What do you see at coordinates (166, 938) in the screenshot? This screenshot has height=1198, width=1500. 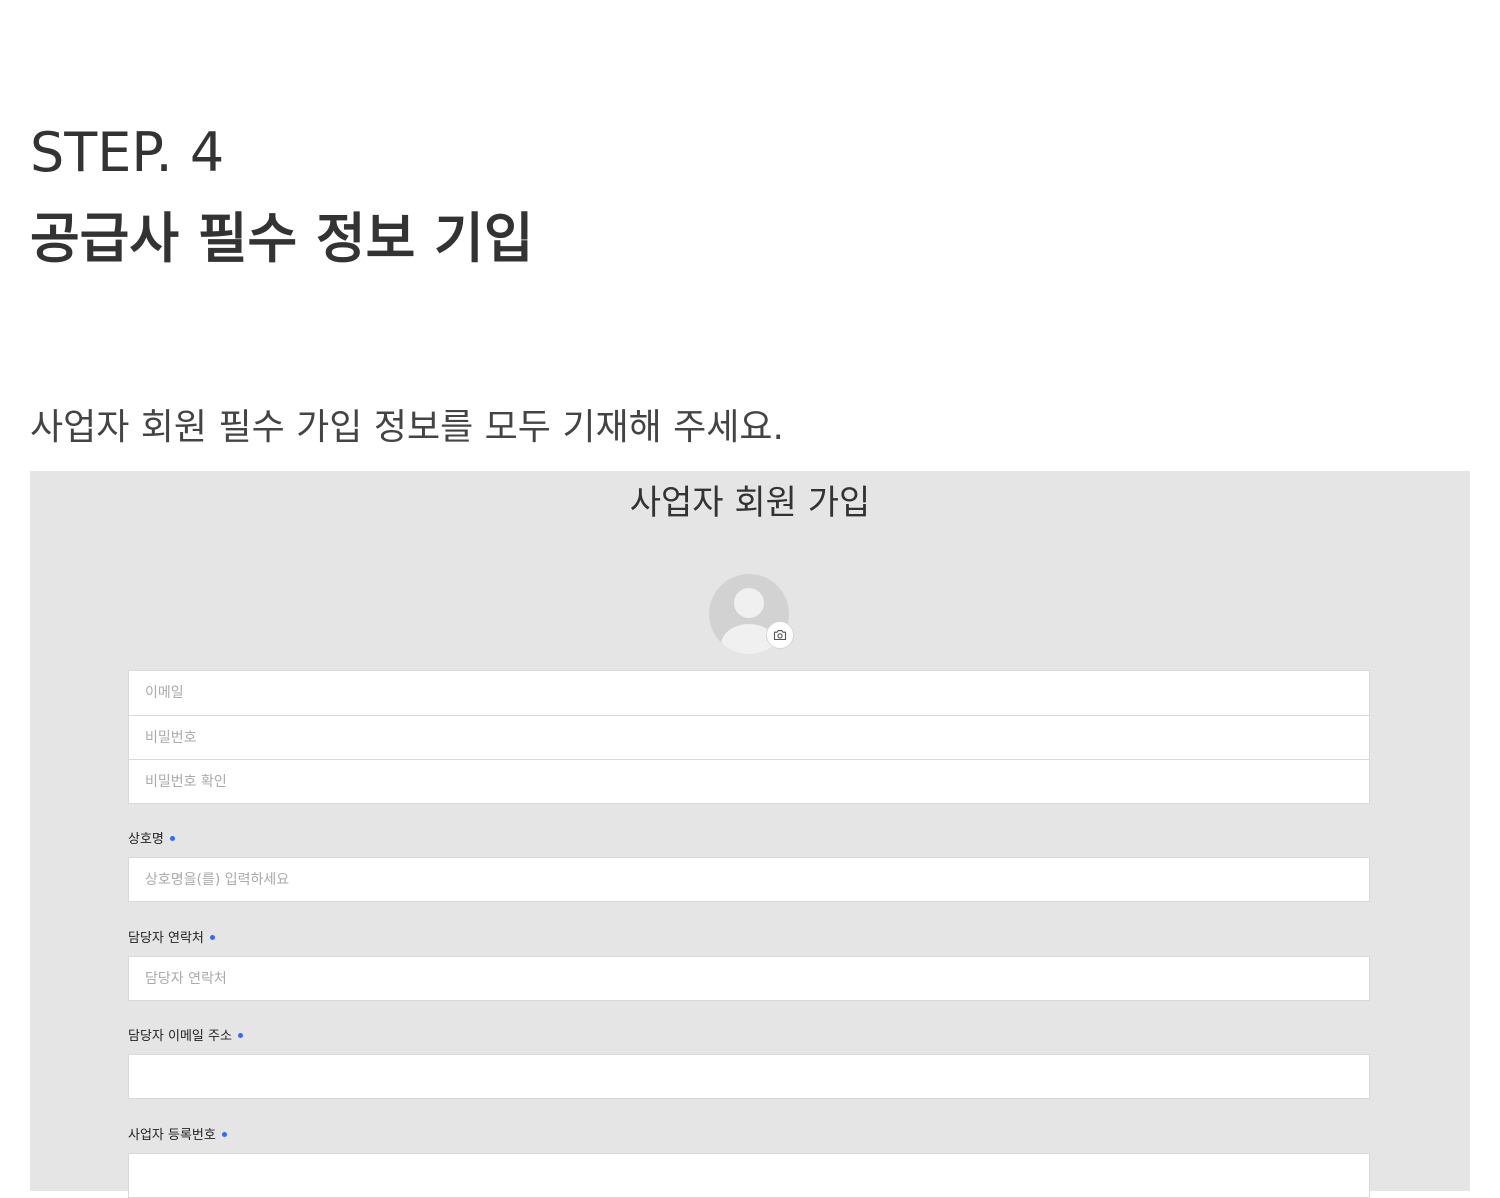 I see `contact-phone-label-text: 담당자 연락처` at bounding box center [166, 938].